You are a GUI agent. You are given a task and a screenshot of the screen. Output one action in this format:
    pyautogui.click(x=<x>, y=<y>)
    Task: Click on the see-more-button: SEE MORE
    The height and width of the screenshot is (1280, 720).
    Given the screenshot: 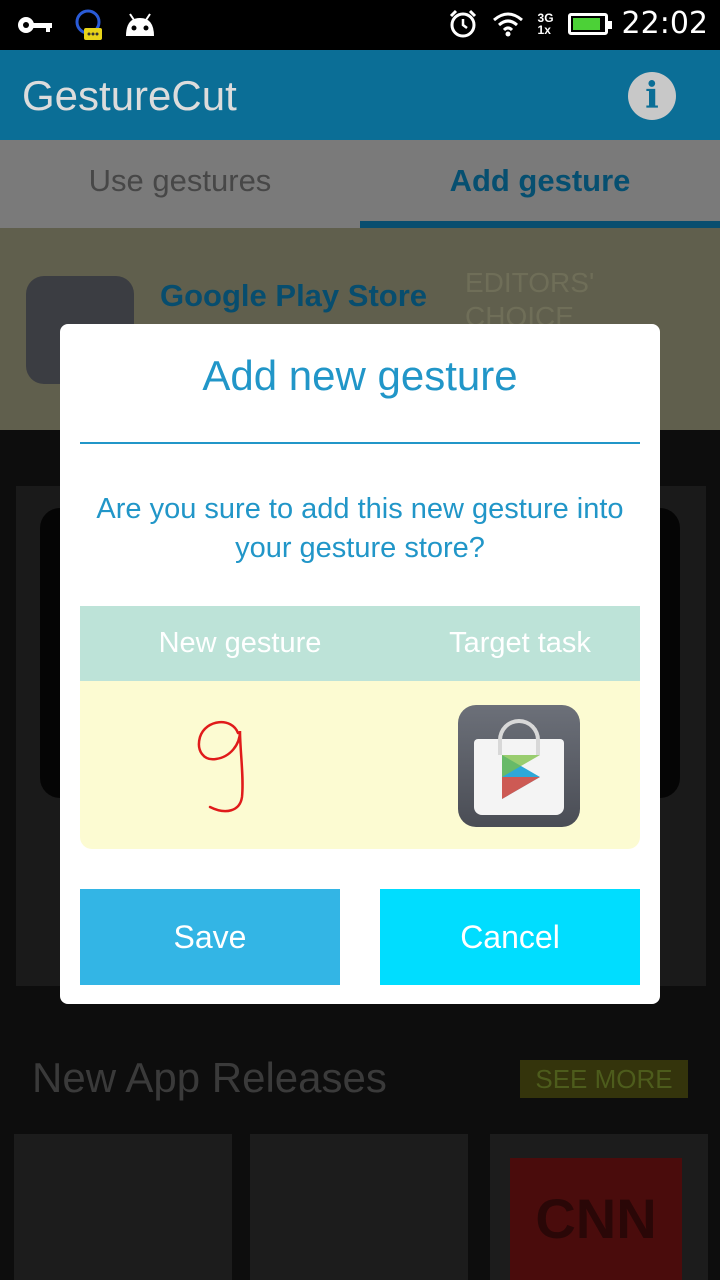 What is the action you would take?
    pyautogui.click(x=604, y=1079)
    